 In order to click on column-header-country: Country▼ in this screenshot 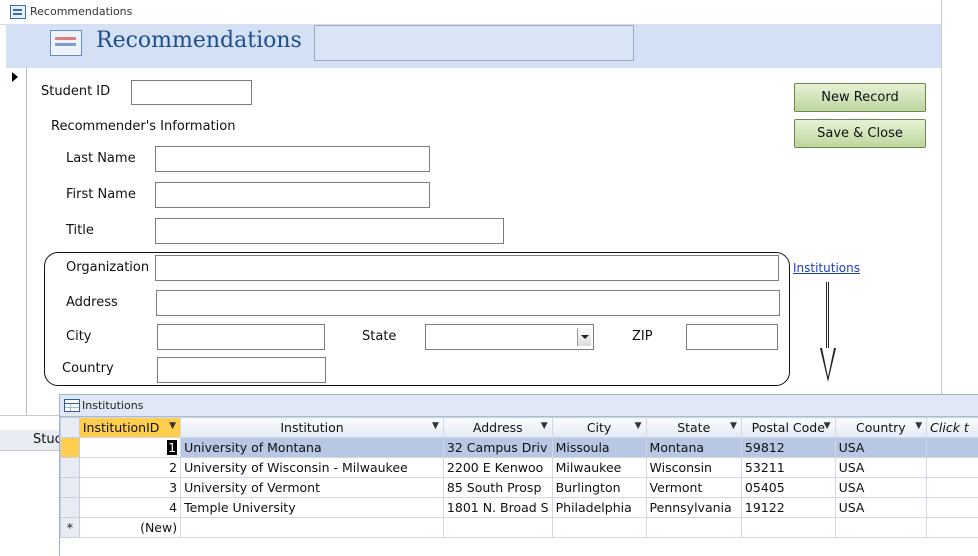, I will do `click(881, 428)`.